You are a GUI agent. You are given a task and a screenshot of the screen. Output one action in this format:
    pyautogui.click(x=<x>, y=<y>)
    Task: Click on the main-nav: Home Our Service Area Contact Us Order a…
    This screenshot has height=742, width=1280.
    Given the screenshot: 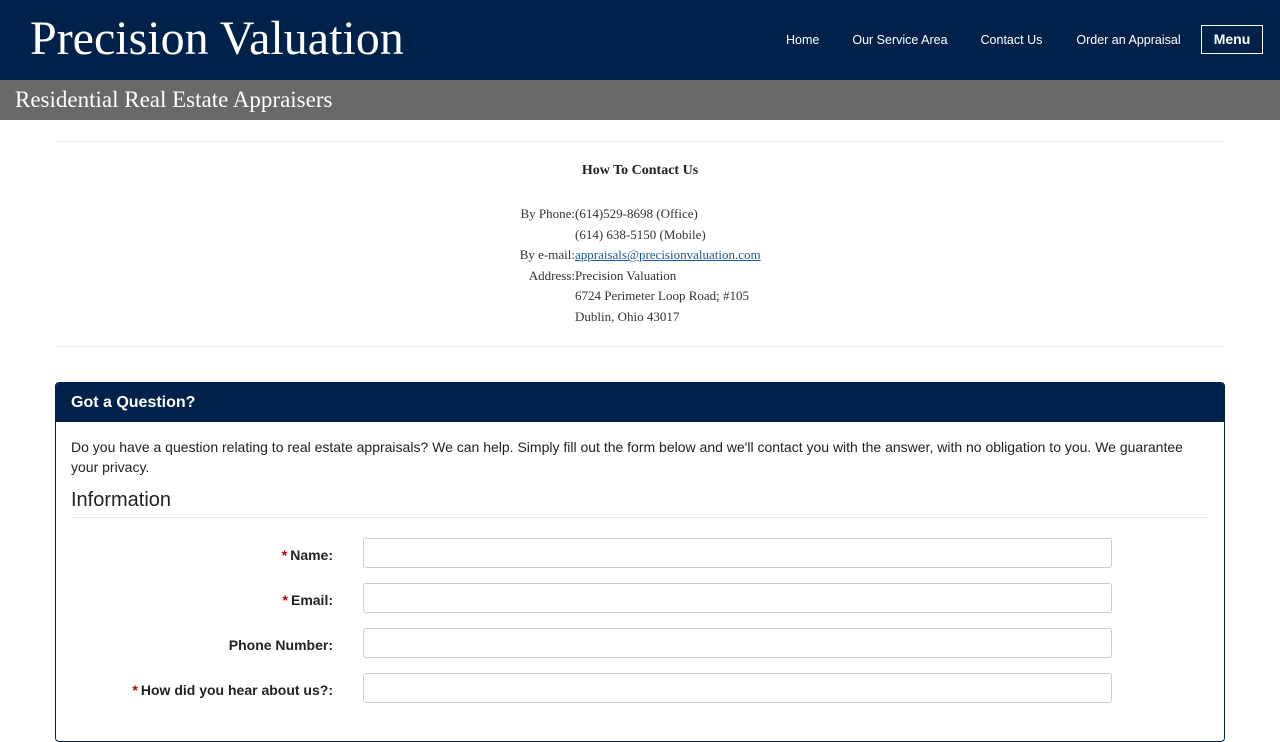 What is the action you would take?
    pyautogui.click(x=983, y=40)
    